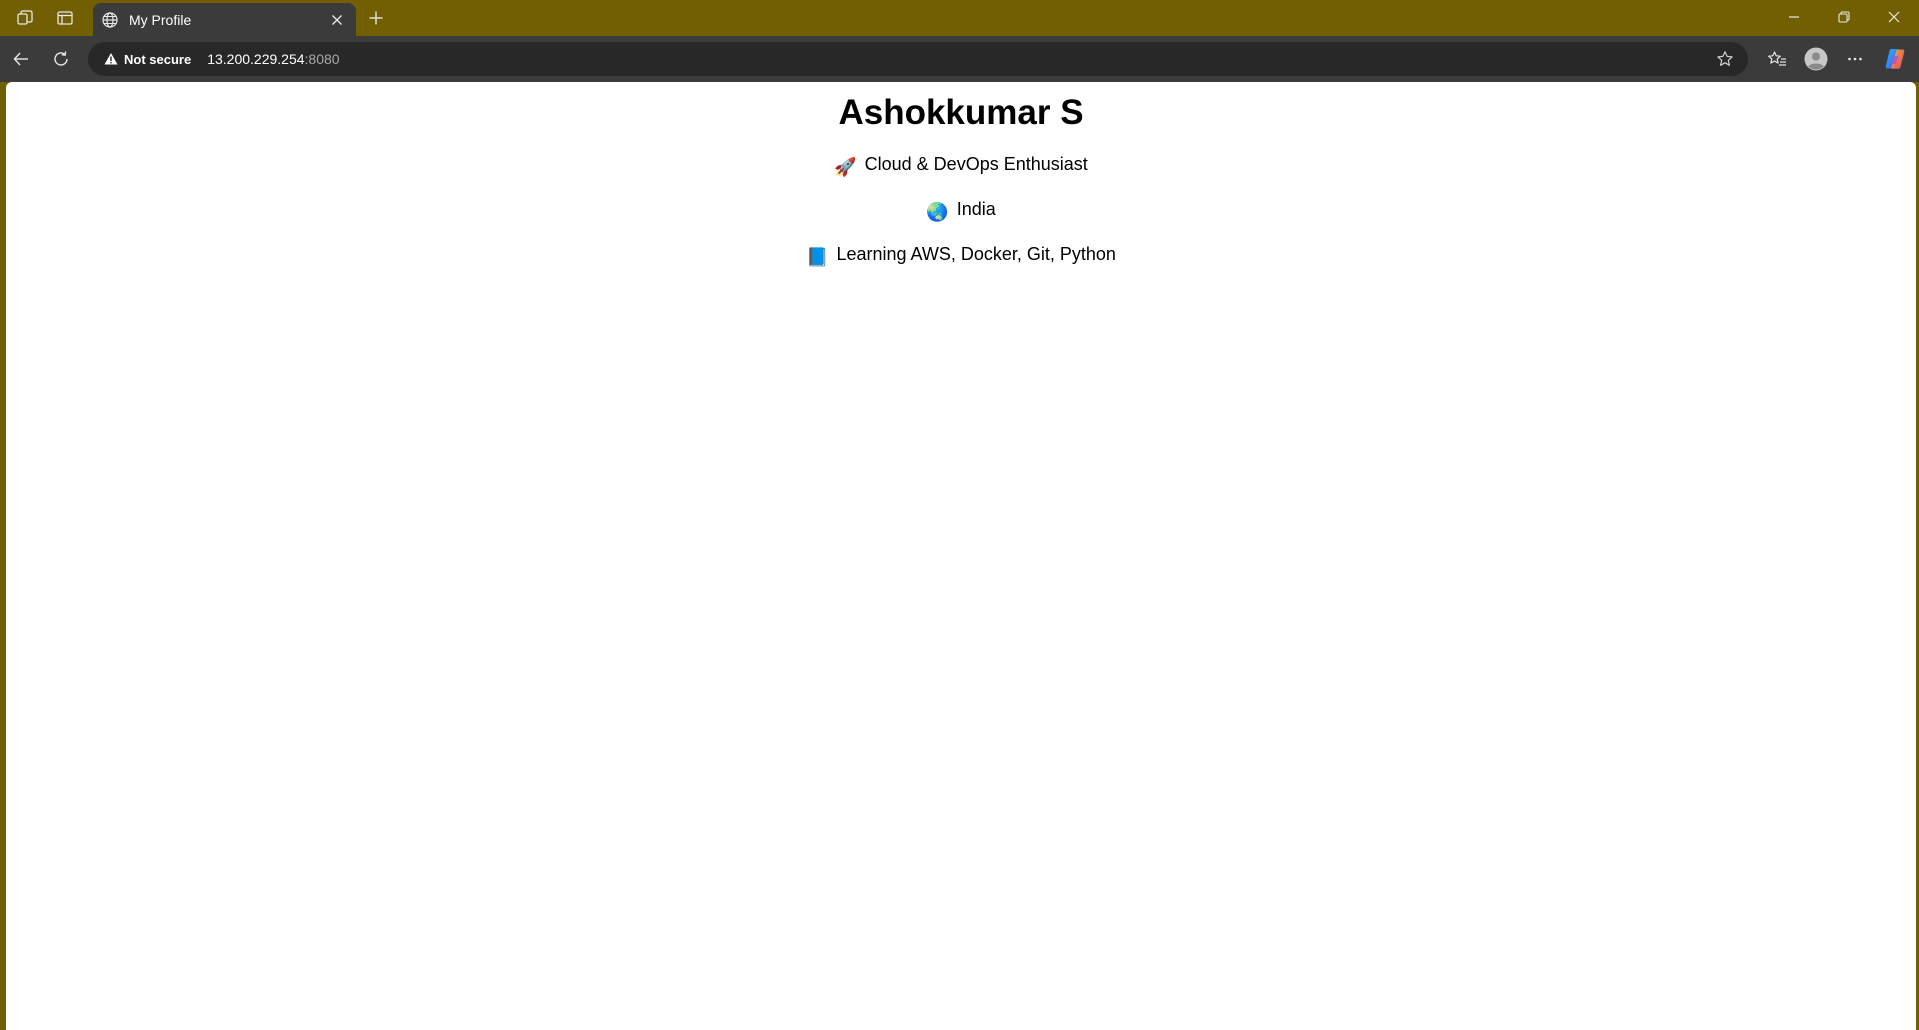 This screenshot has width=1919, height=1030. Describe the element at coordinates (110, 19) in the screenshot. I see `globe-icon` at that location.